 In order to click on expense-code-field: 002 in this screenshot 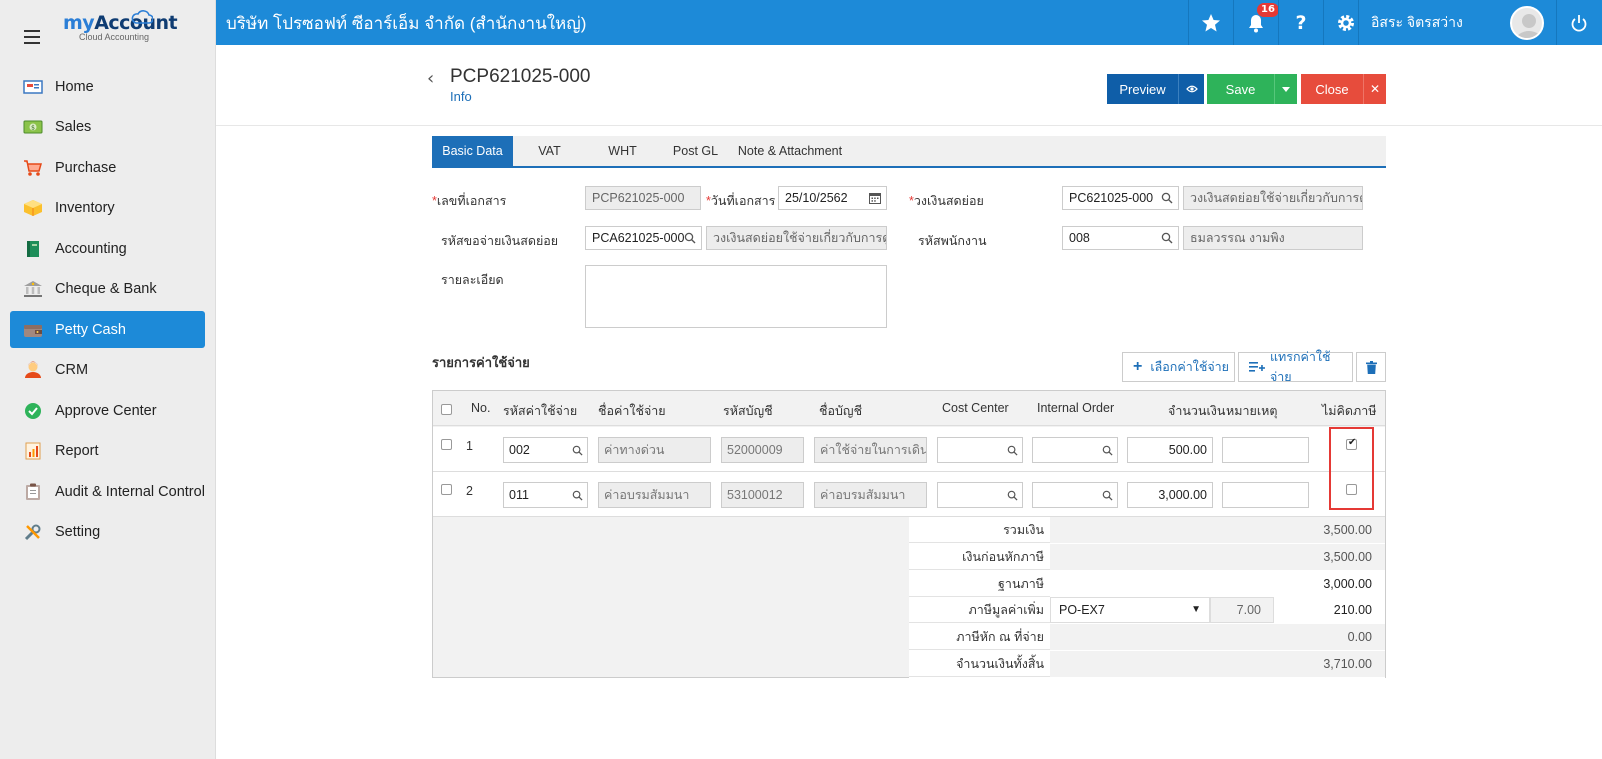, I will do `click(545, 450)`.